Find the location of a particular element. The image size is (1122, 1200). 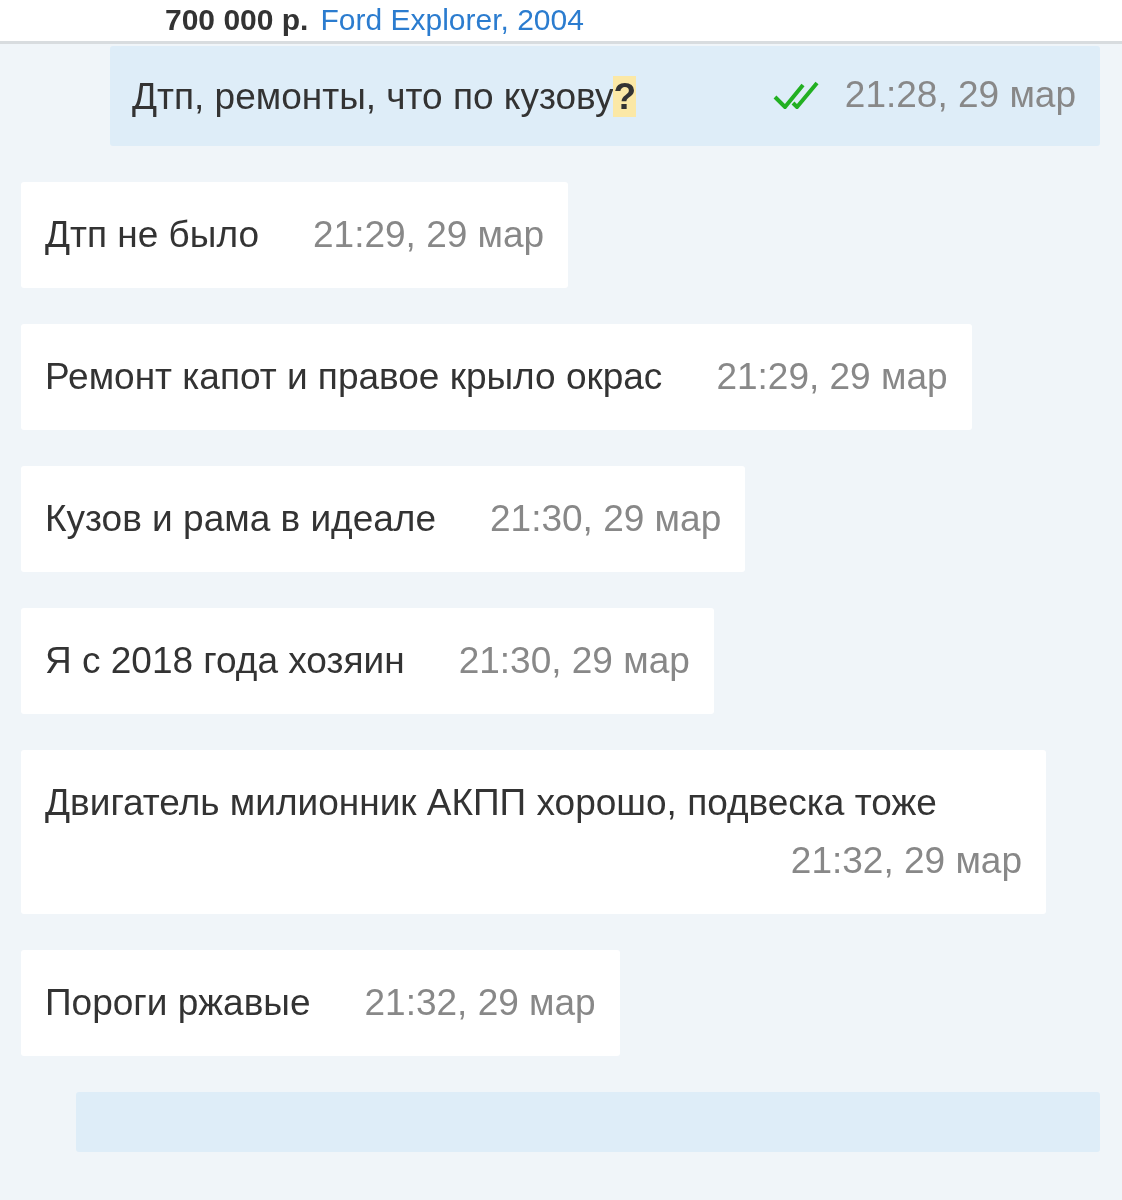

message-text: Дтп не было is located at coordinates (152, 235).